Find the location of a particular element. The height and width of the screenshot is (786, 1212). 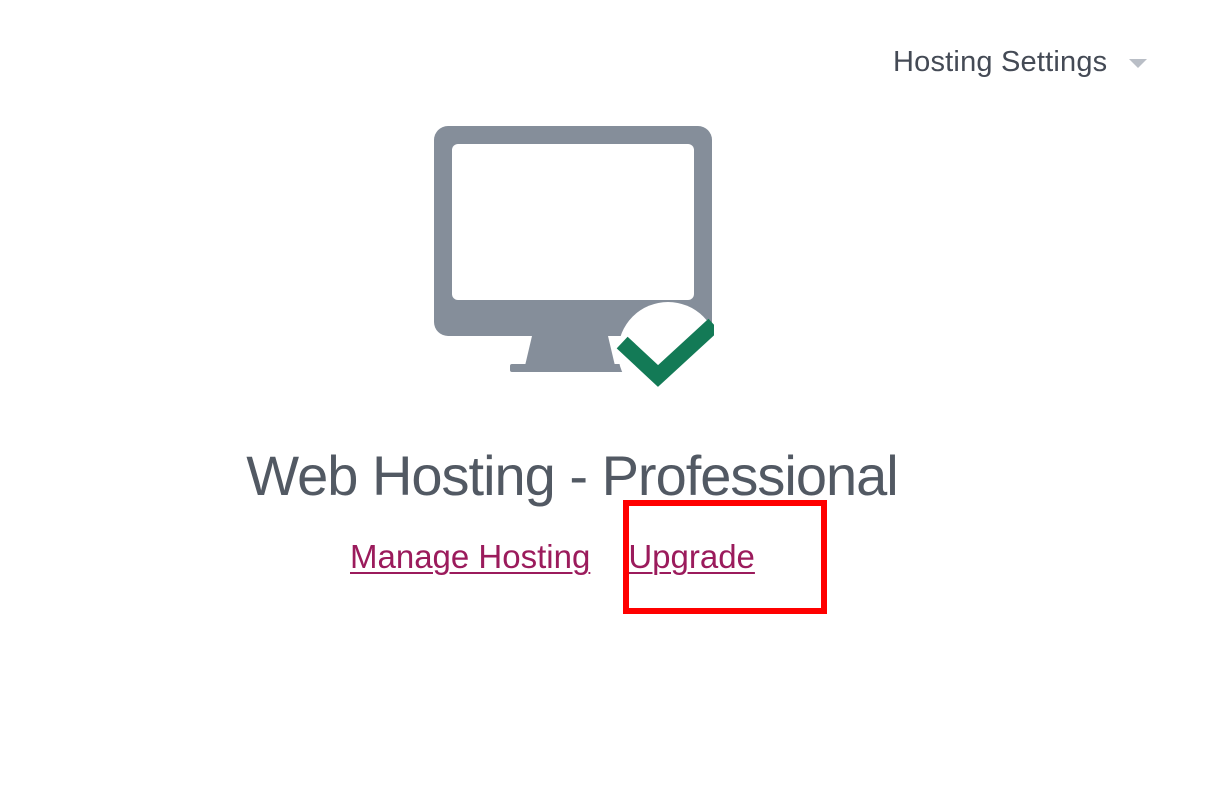

hosting-settings-dropdown: Hosting Settings is located at coordinates (1020, 62).